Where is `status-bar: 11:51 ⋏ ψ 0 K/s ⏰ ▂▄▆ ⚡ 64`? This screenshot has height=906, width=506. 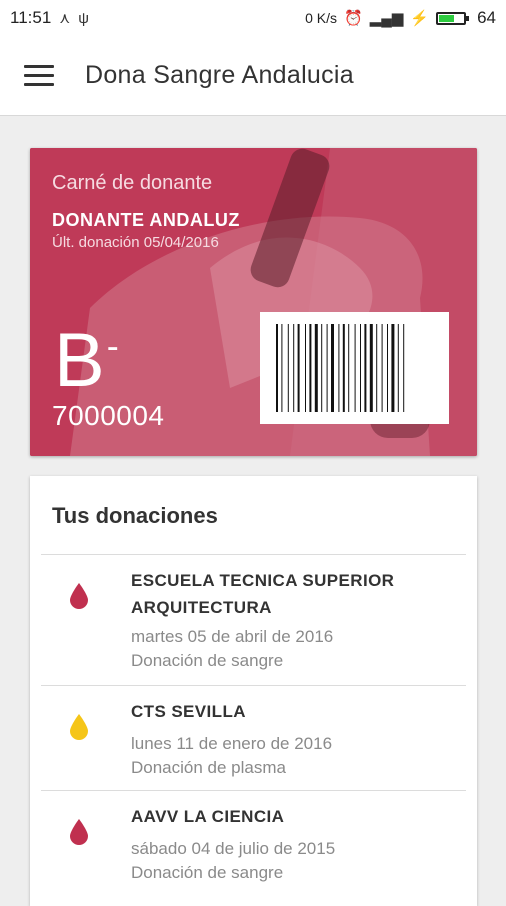 status-bar: 11:51 ⋏ ψ 0 K/s ⏰ ▂▄▆ ⚡ 64 is located at coordinates (253, 18).